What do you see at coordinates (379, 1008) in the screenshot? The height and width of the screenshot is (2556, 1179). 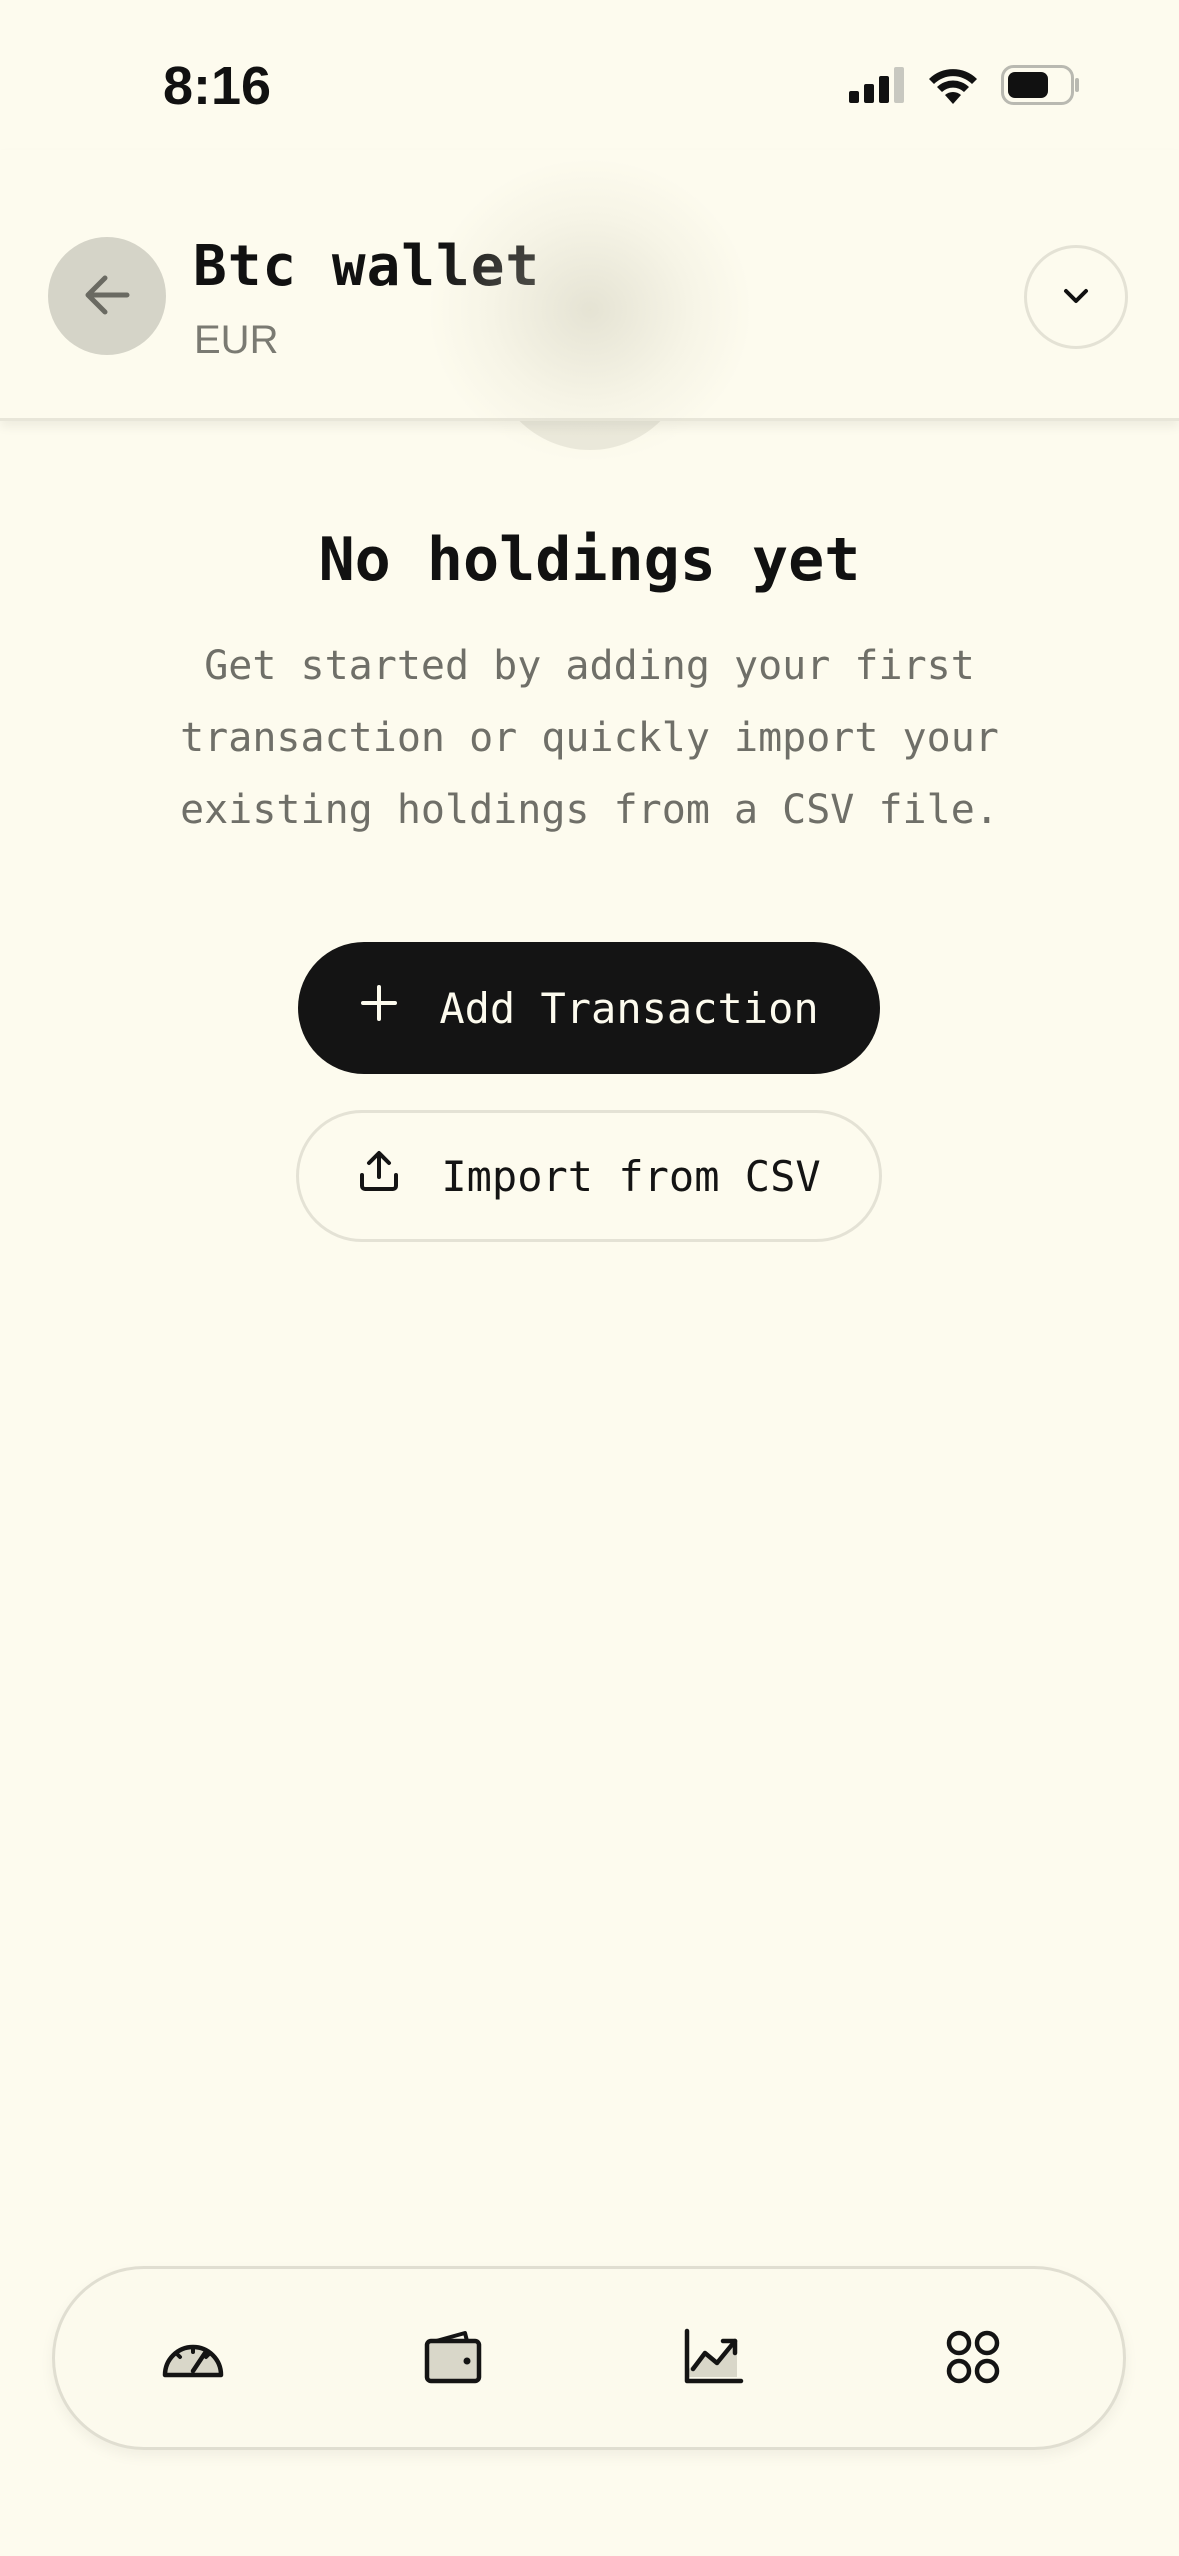 I see `plus-icon` at bounding box center [379, 1008].